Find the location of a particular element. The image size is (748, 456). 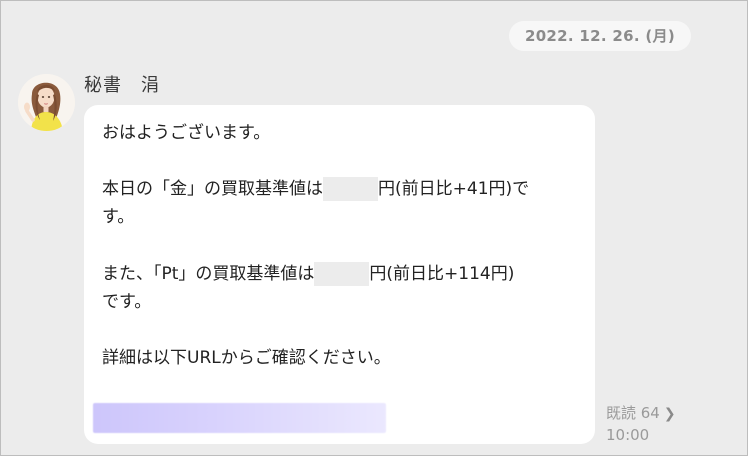

gold-price-suffix: 円(前日比+41円)で is located at coordinates (454, 189).